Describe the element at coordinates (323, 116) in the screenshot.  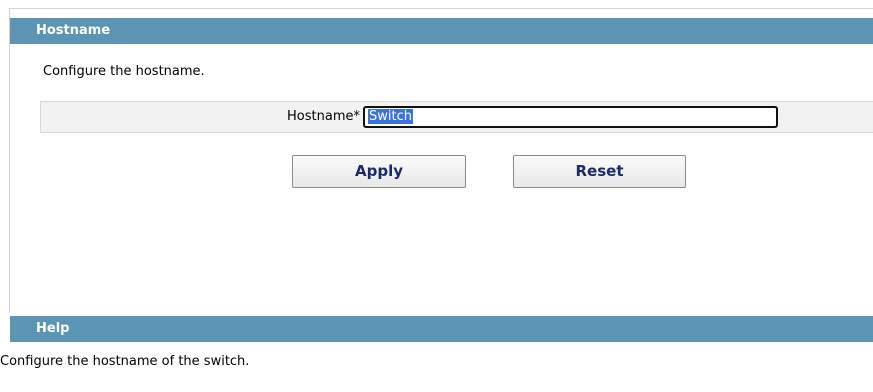
I see `hostname-field-label: Hostname*` at that location.